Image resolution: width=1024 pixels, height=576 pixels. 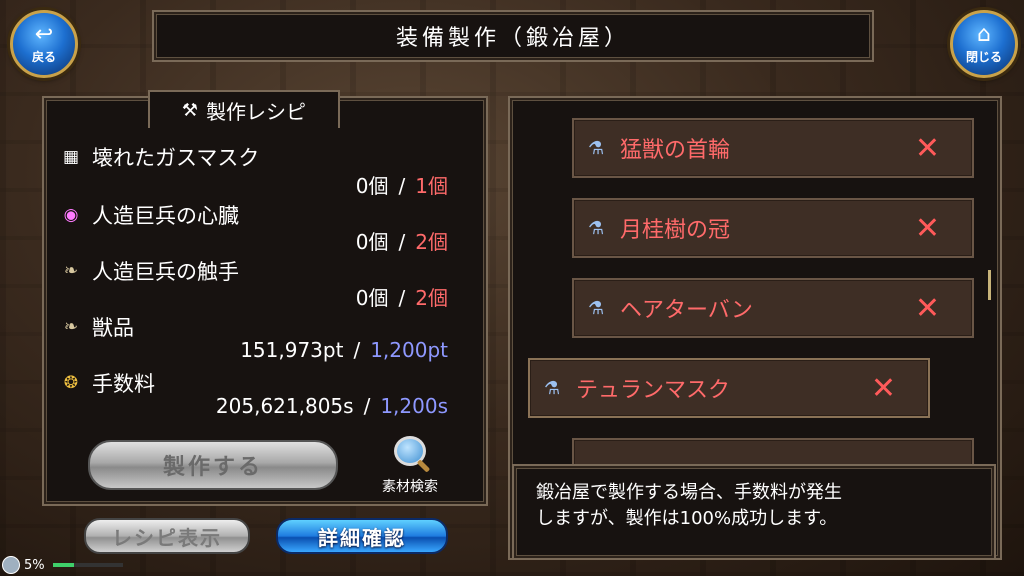 I want to click on message-line-1: 鍛冶屋で製作する場合、手数料が発生, so click(x=689, y=492).